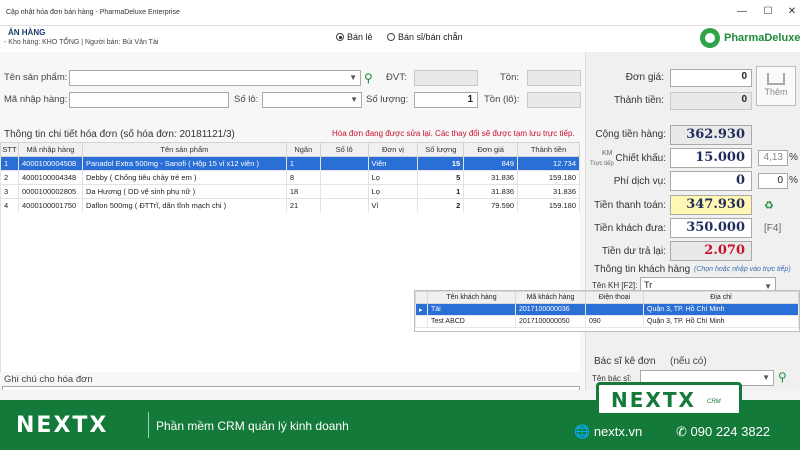 The width and height of the screenshot is (800, 450). What do you see at coordinates (683, 431) in the screenshot?
I see `phone-icon: ✆` at bounding box center [683, 431].